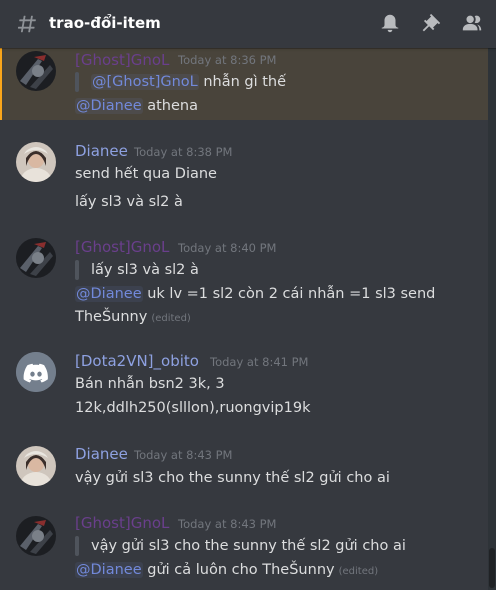 The image size is (496, 590). What do you see at coordinates (492, 568) in the screenshot?
I see `scrollbar-thumb` at bounding box center [492, 568].